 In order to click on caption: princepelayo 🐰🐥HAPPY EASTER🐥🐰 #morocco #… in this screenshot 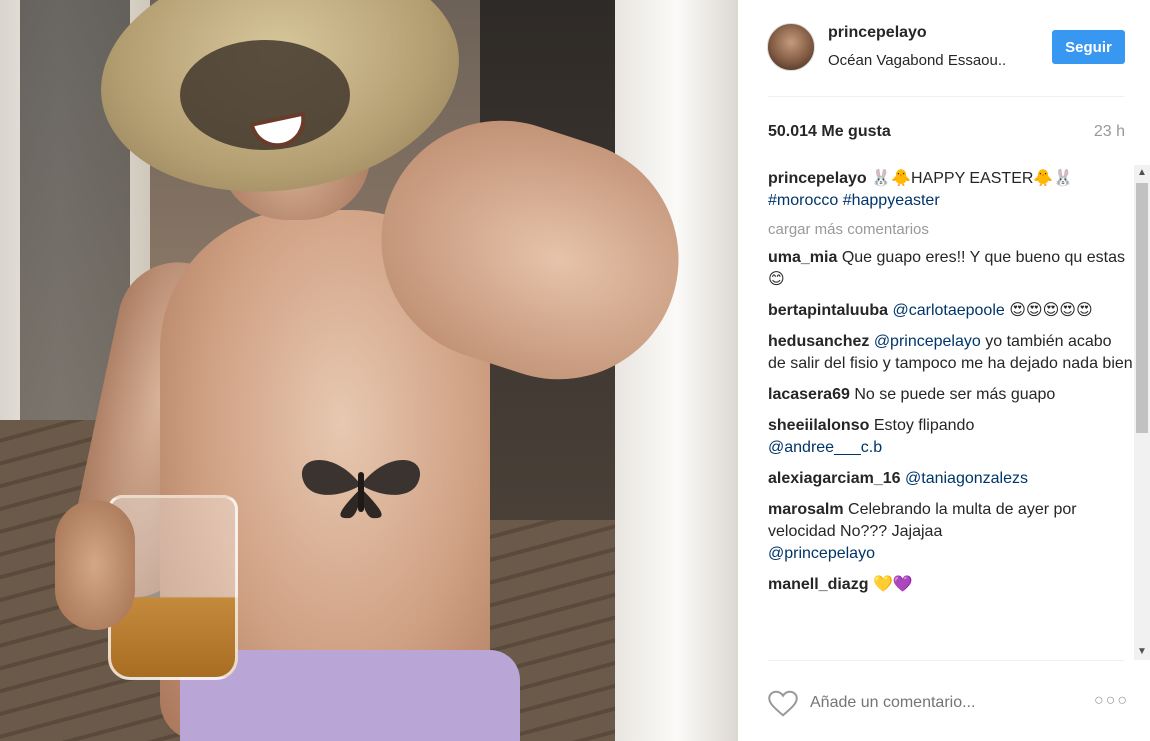, I will do `click(950, 190)`.